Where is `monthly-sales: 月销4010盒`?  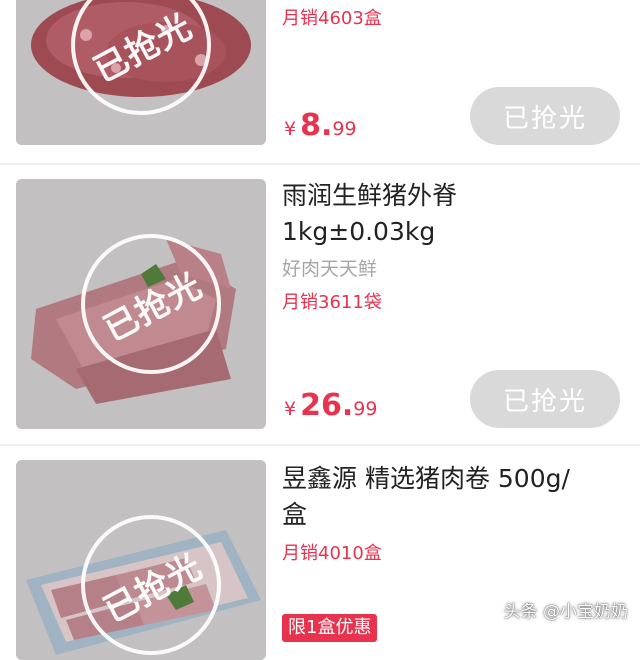 monthly-sales: 月销4010盒 is located at coordinates (332, 553).